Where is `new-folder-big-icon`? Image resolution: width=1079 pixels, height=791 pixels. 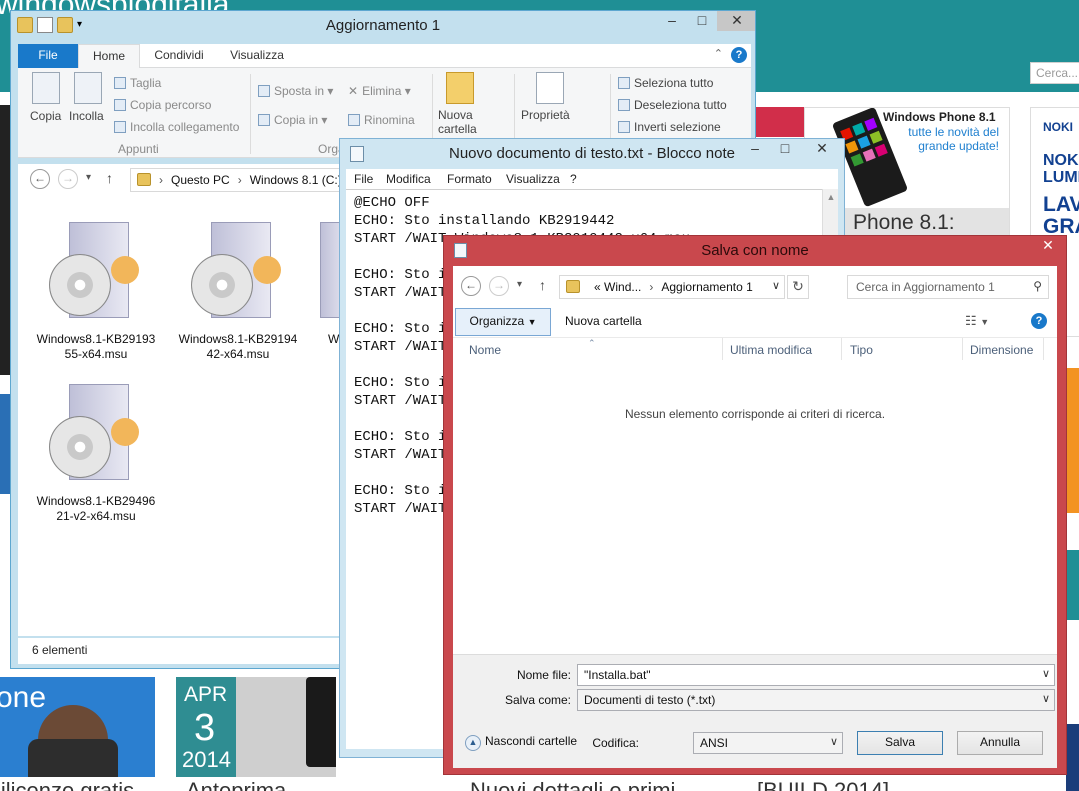
new-folder-big-icon is located at coordinates (460, 88).